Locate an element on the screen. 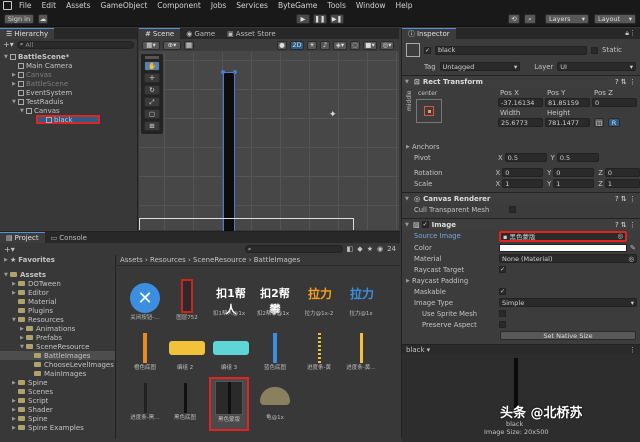  hierarchy-item: EventSystem is located at coordinates (68, 92).